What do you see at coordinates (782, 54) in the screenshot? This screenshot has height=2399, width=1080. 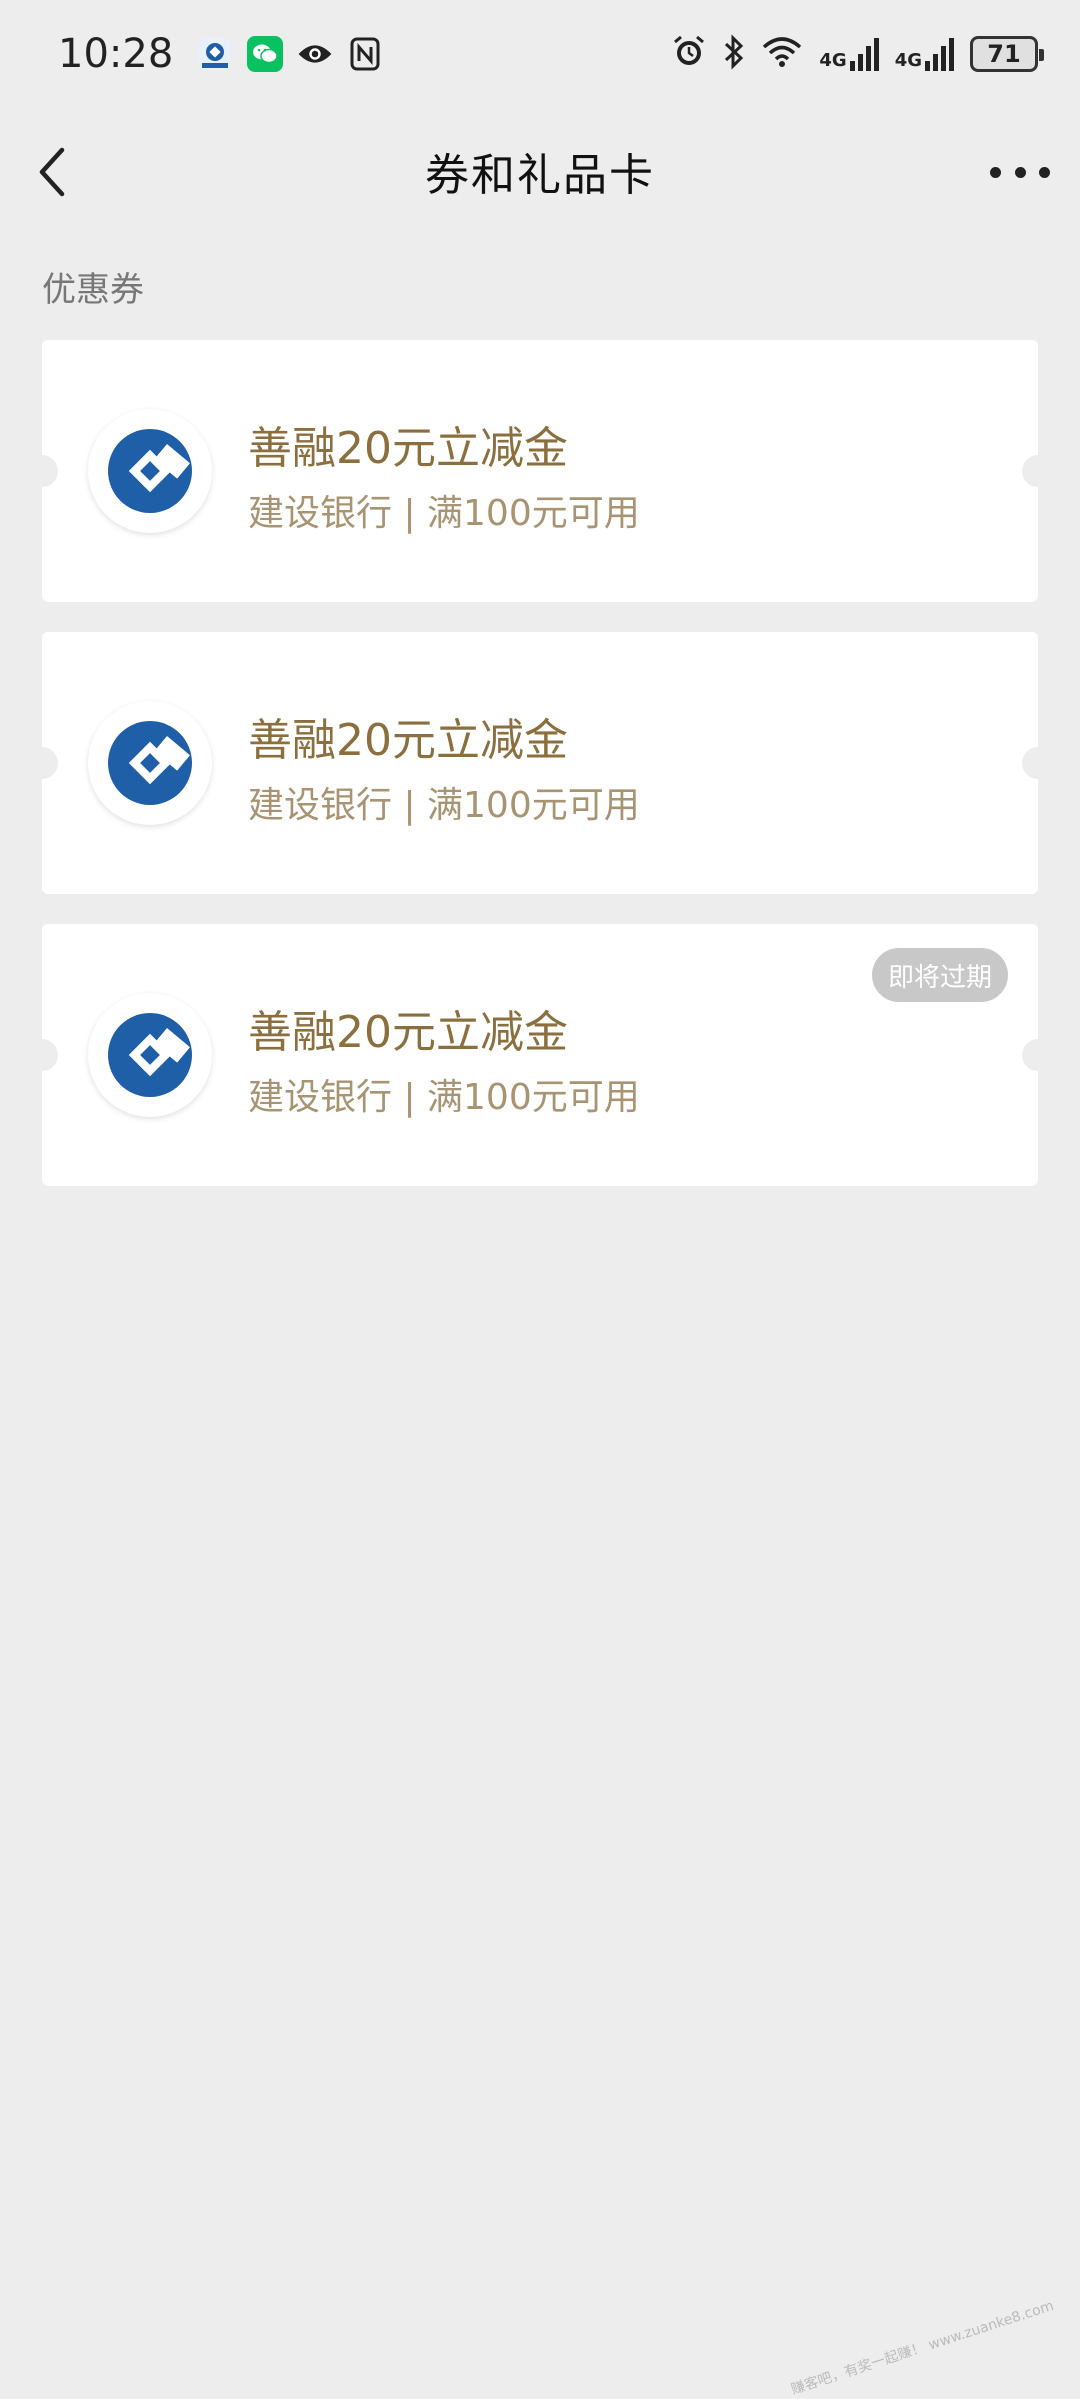 I see `wifi-icon` at bounding box center [782, 54].